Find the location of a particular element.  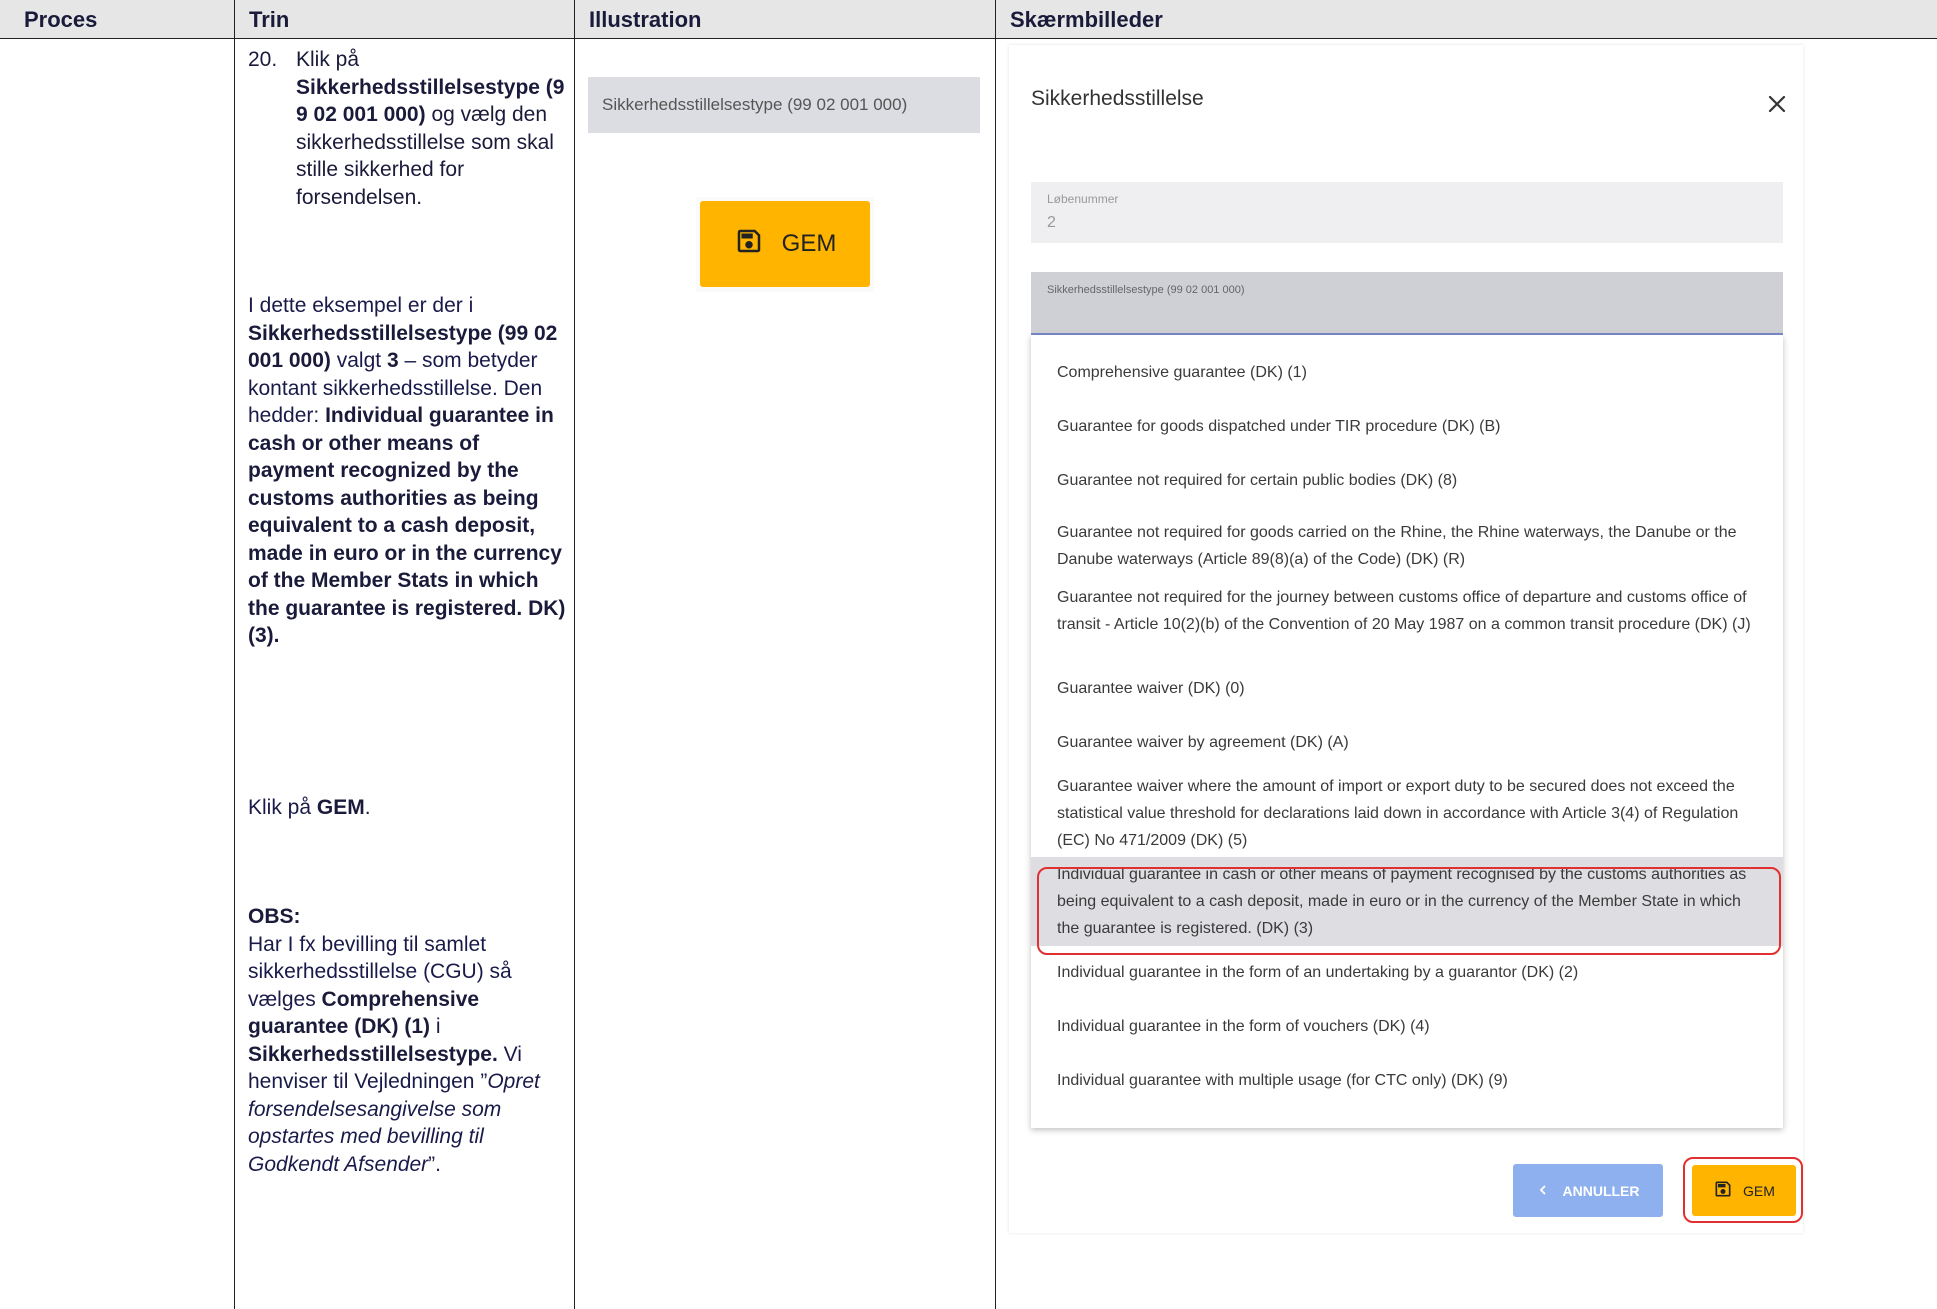

dropdown-option: Comprehensive guarantee (DK) (1) is located at coordinates (1407, 372).